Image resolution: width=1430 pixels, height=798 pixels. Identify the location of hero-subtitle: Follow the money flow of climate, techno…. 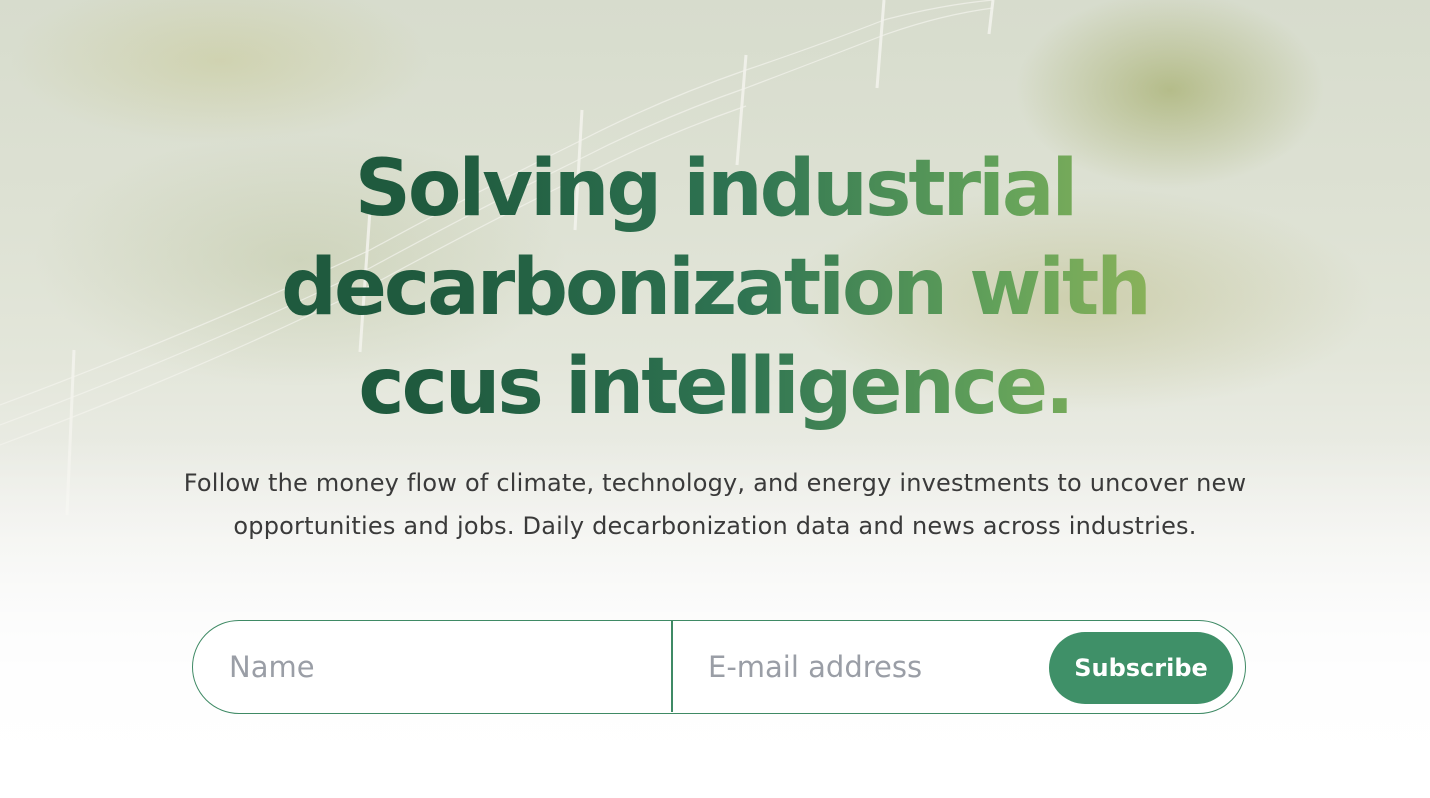
(715, 505).